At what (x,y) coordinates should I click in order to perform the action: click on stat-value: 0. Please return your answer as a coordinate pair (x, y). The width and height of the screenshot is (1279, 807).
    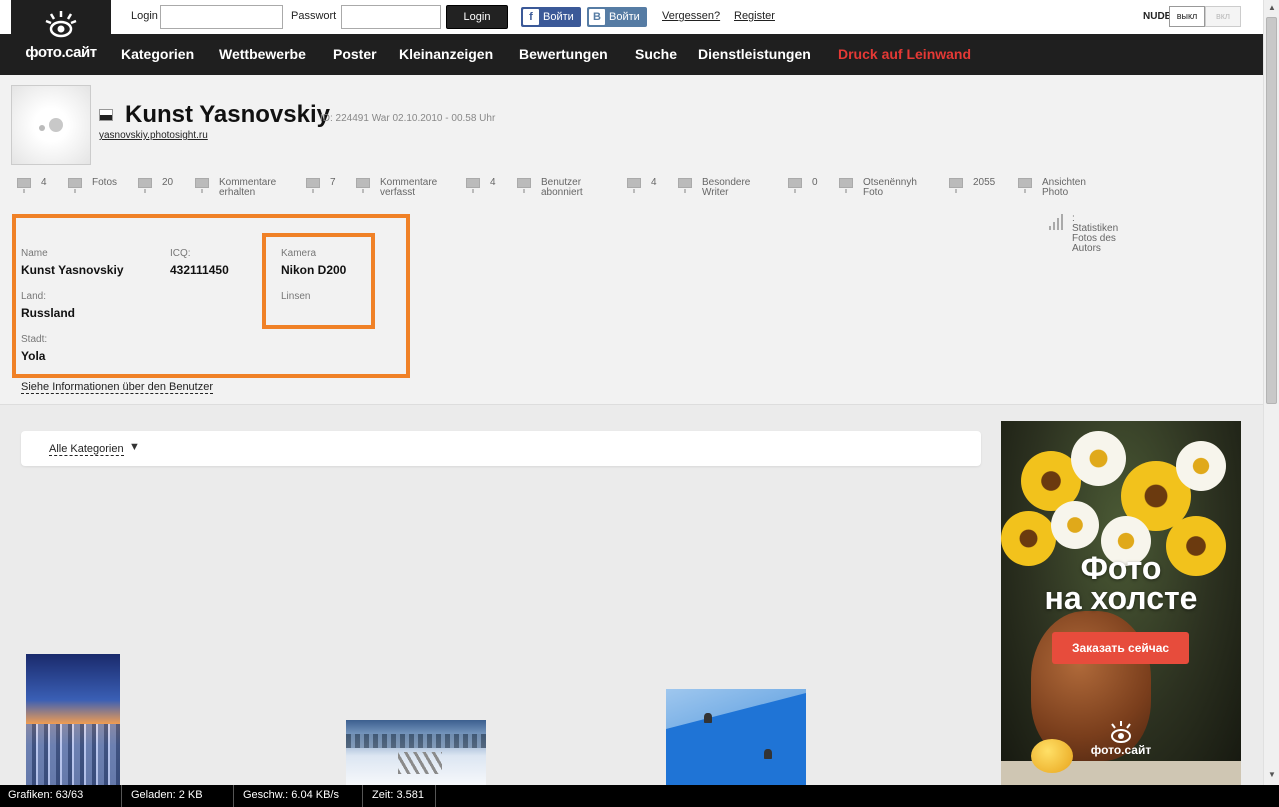
    Looking at the image, I should click on (815, 182).